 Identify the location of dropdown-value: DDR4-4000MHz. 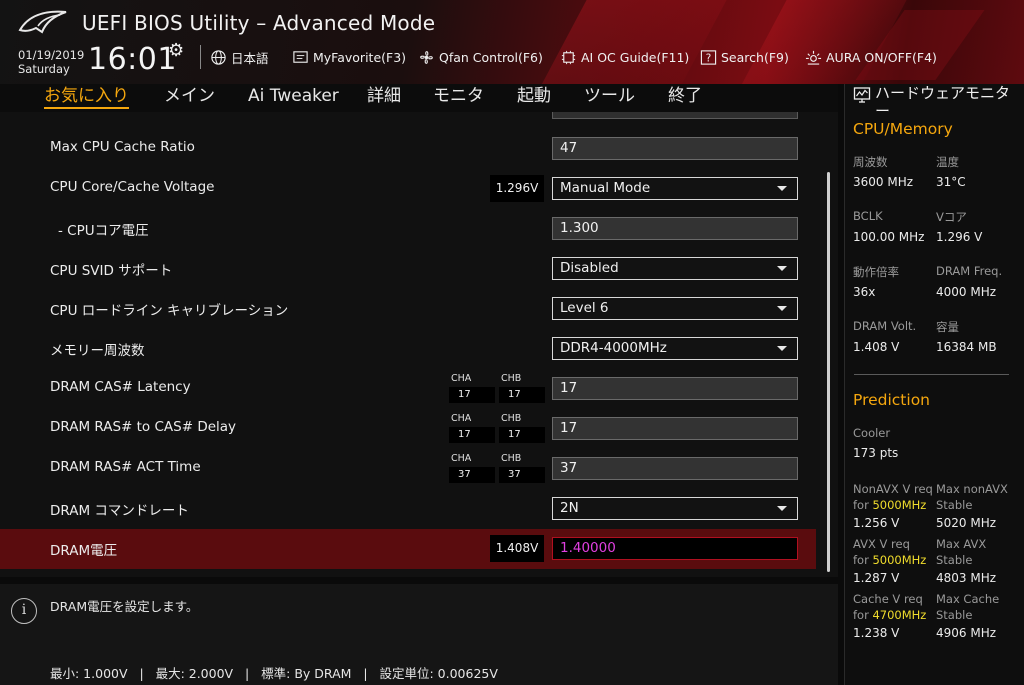
(613, 348).